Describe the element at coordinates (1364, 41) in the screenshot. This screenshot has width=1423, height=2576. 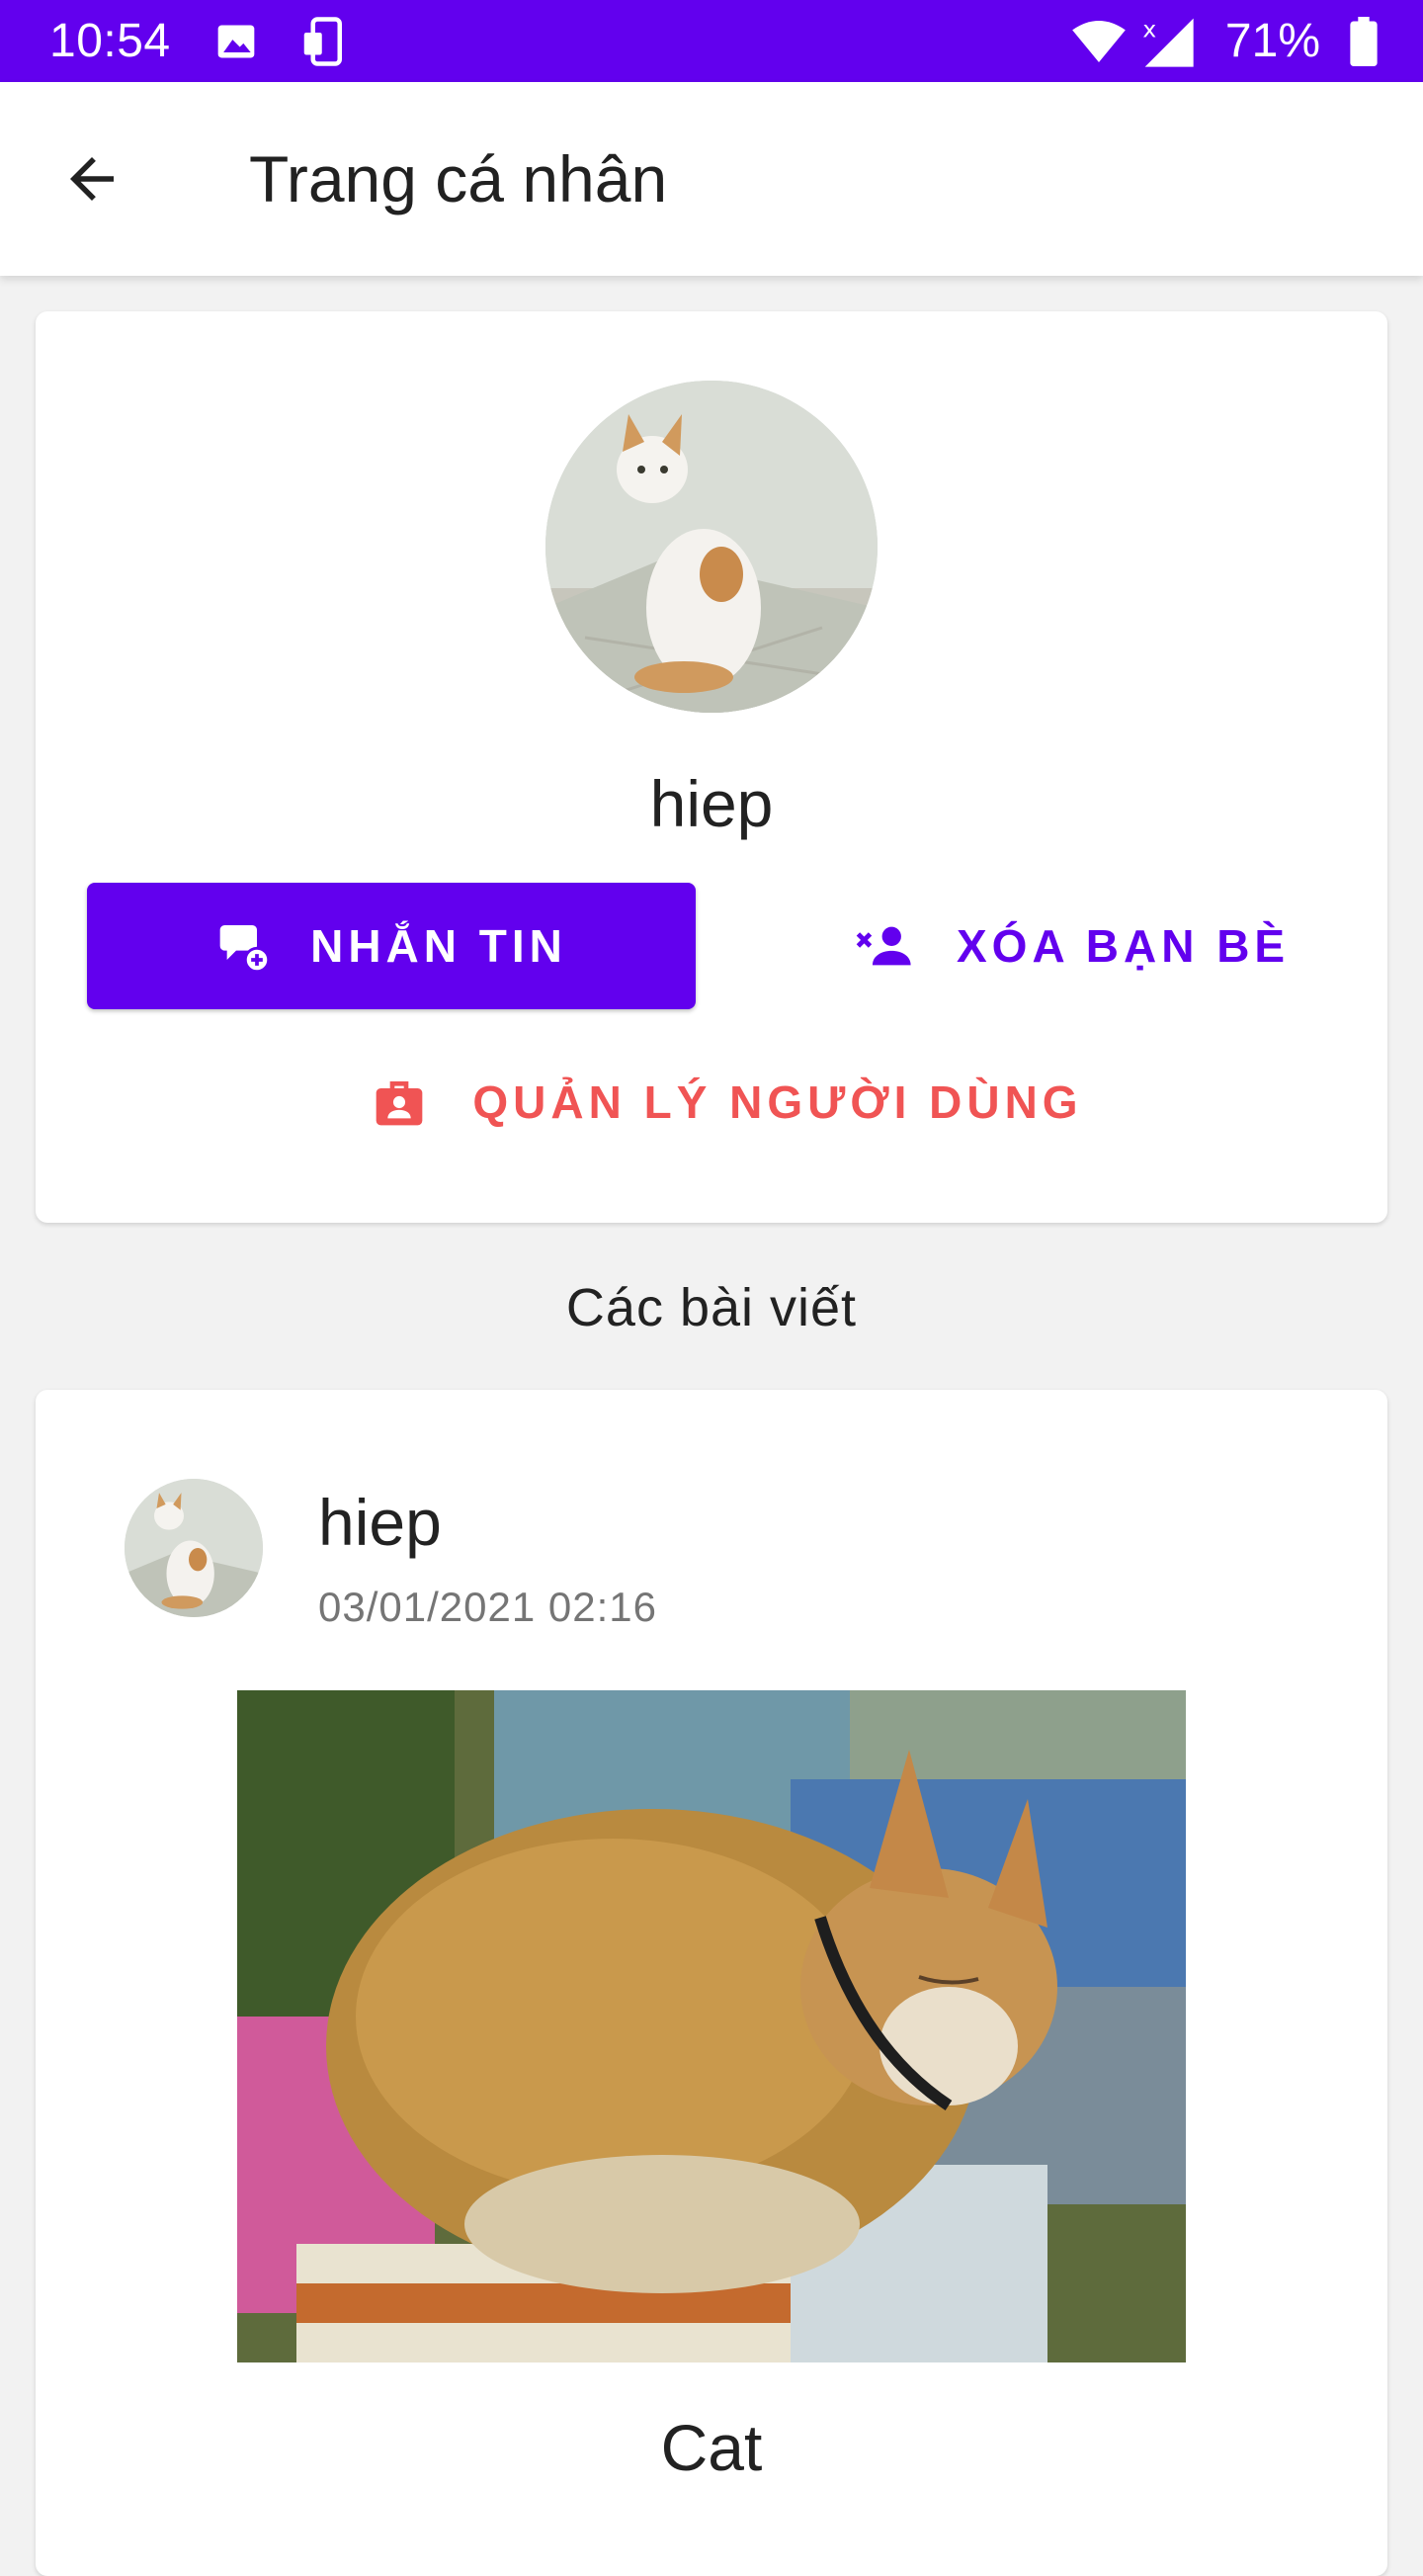
I see `battery-icon` at that location.